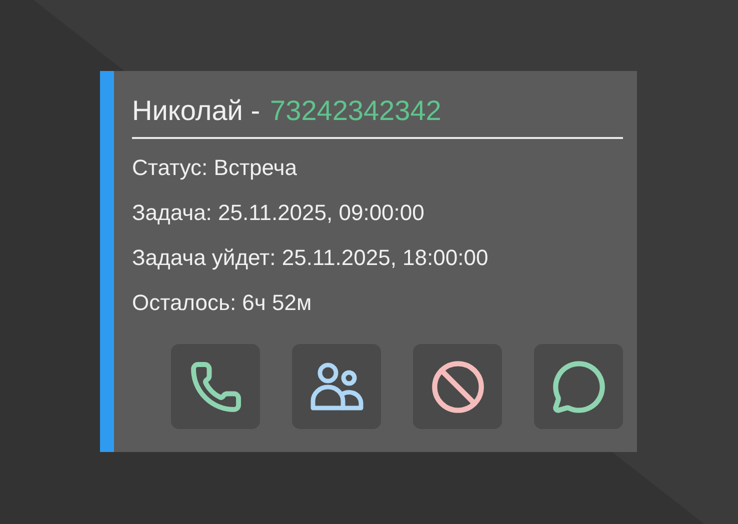 Image resolution: width=738 pixels, height=524 pixels. Describe the element at coordinates (356, 111) in the screenshot. I see `phone-number: 73242342342` at that location.